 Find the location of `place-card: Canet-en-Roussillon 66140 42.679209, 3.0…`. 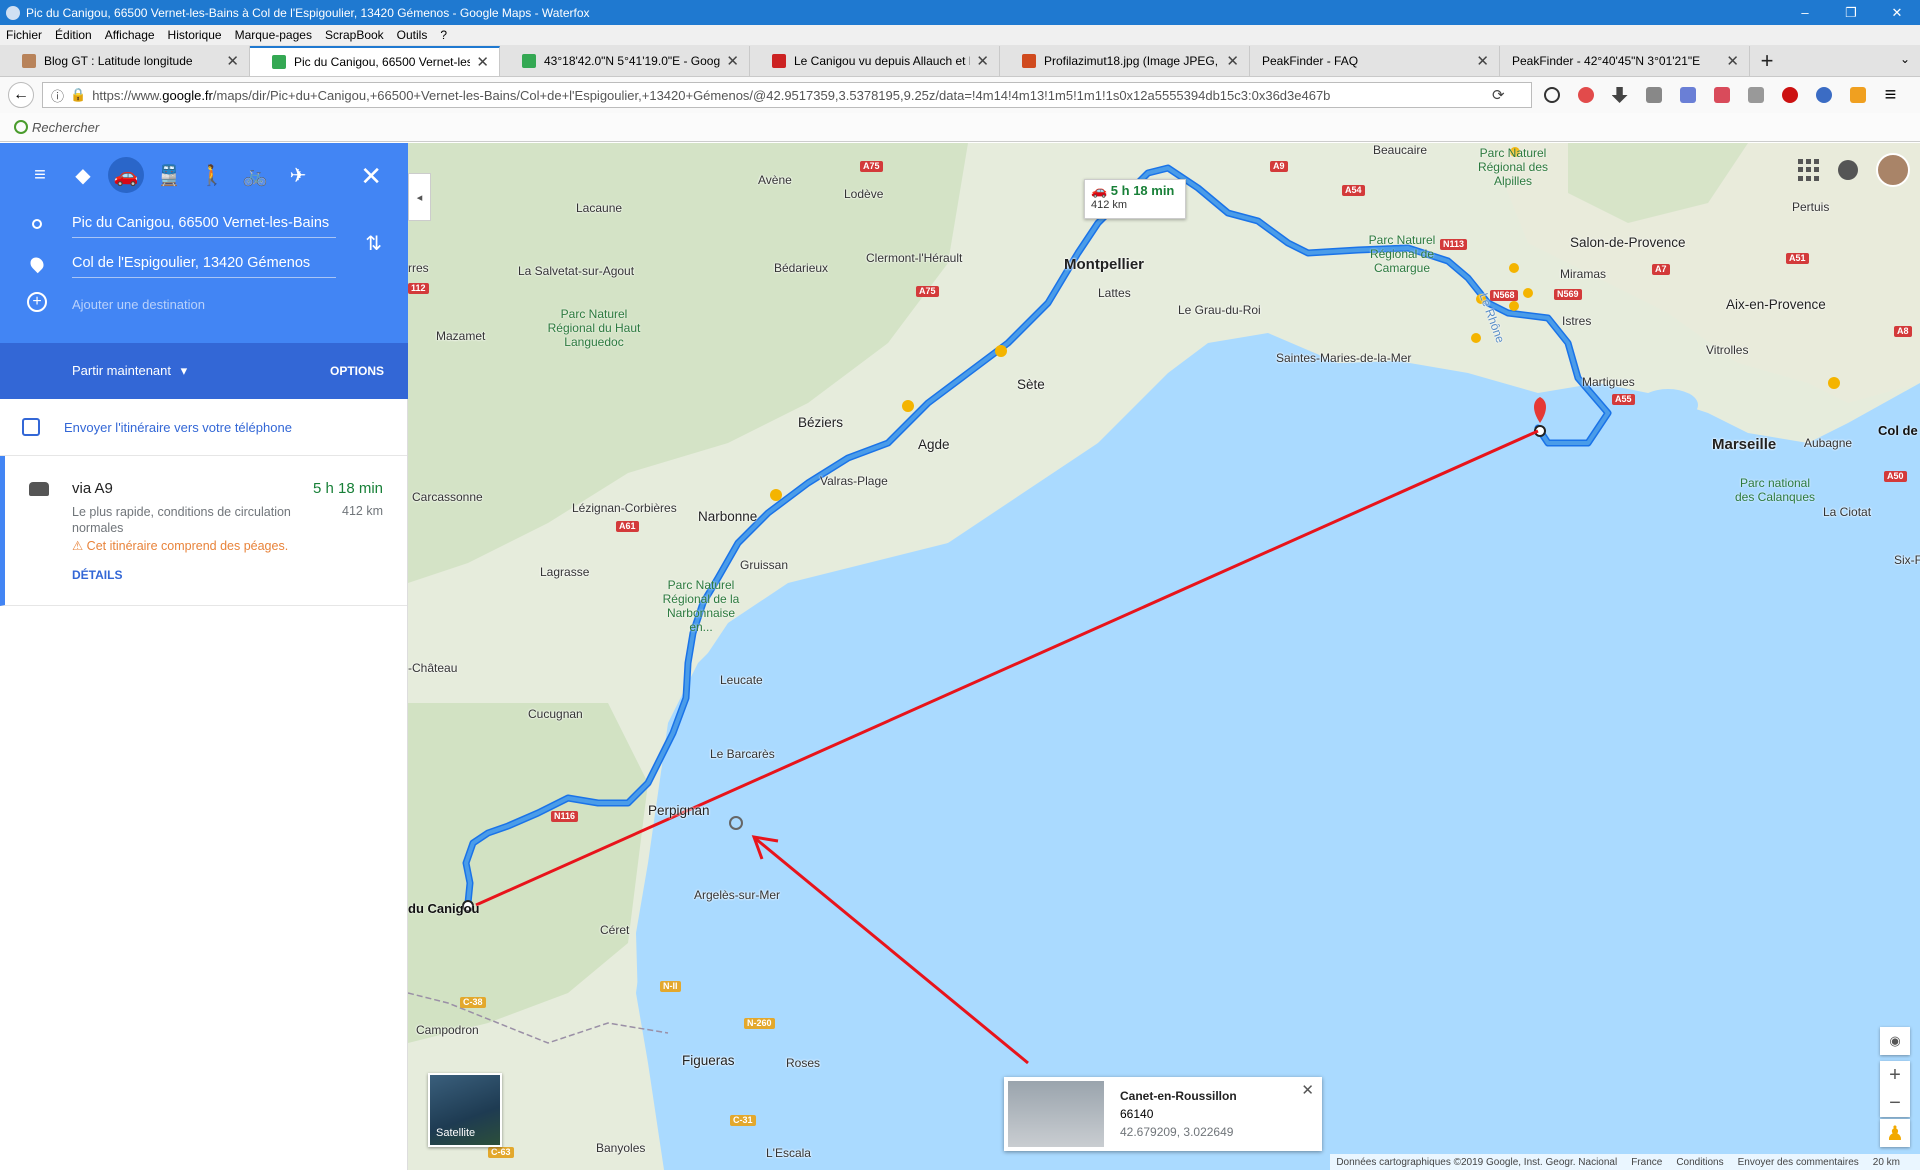

place-card: Canet-en-Roussillon 66140 42.679209, 3.0… is located at coordinates (1163, 1114).